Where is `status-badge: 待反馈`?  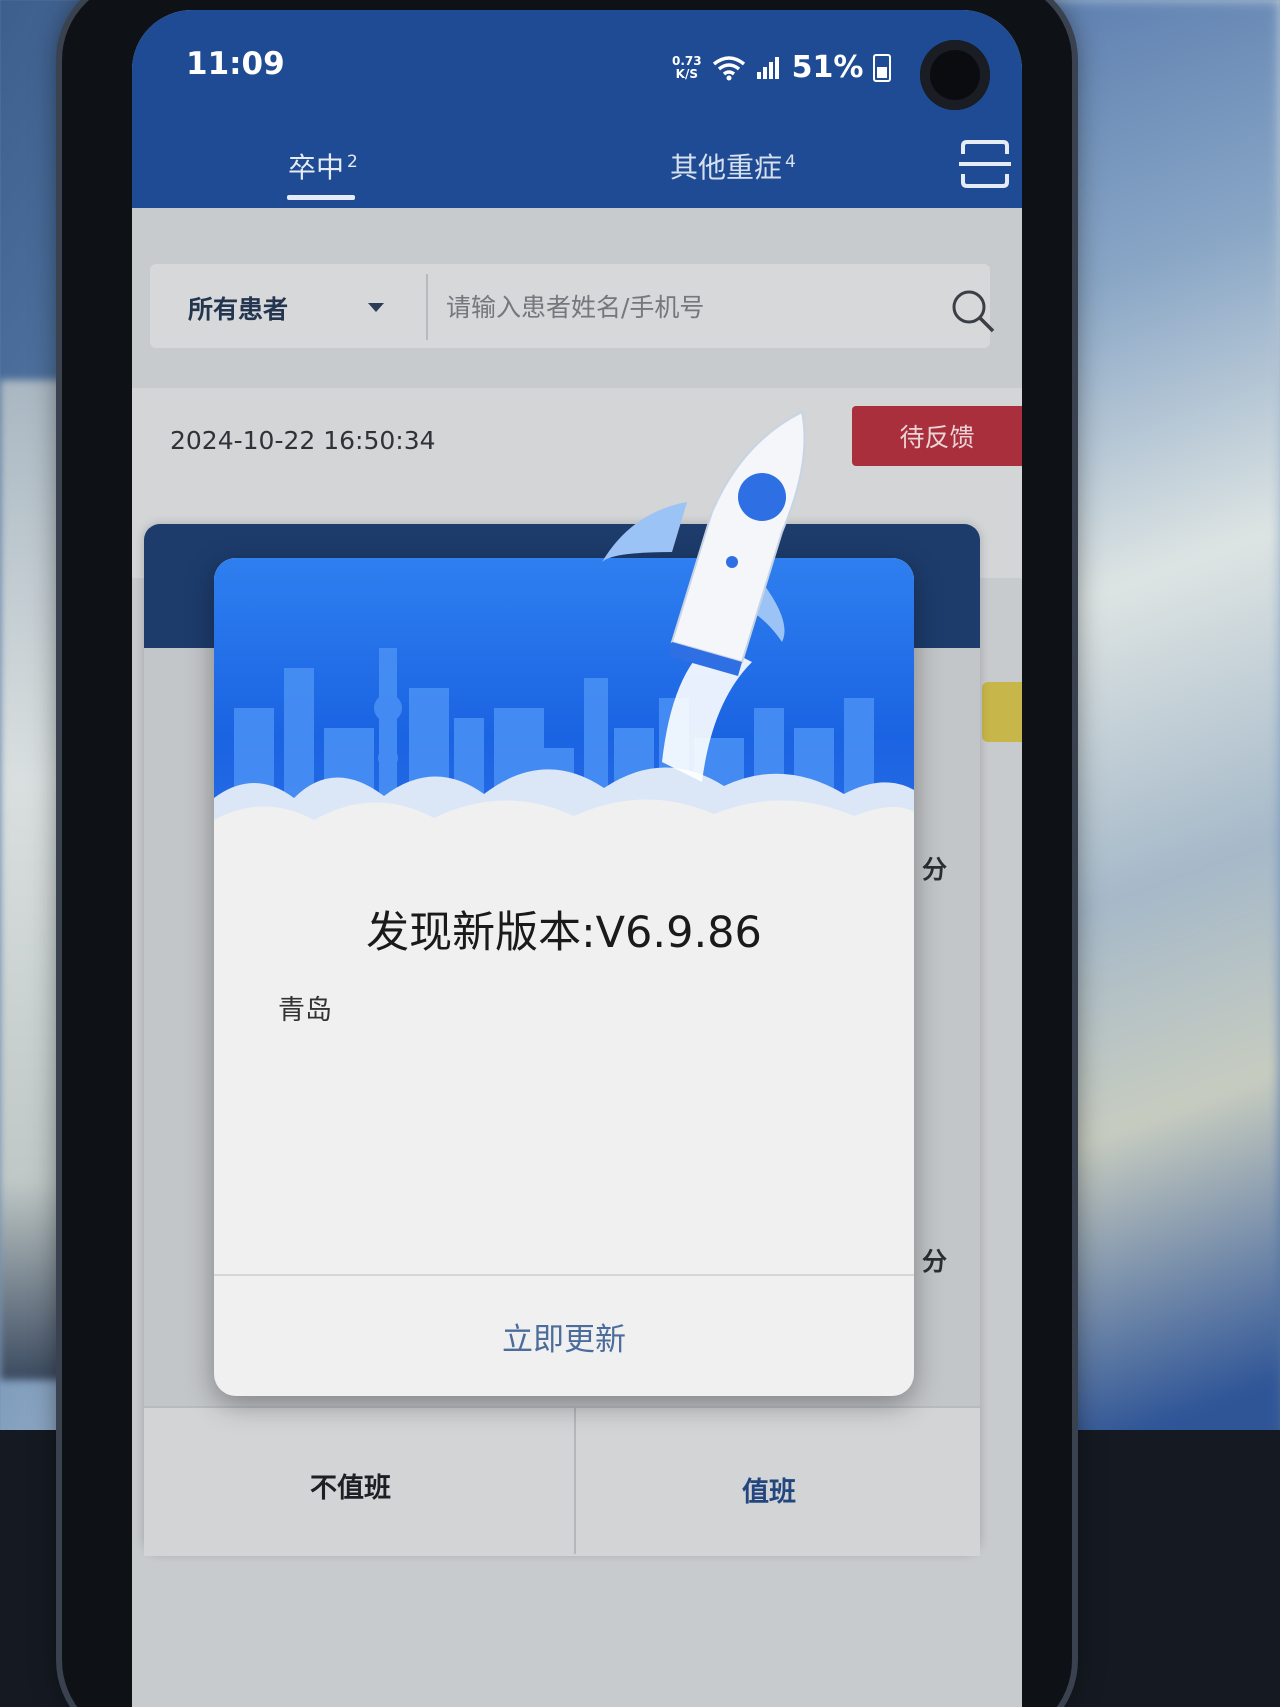 status-badge: 待反馈 is located at coordinates (937, 436).